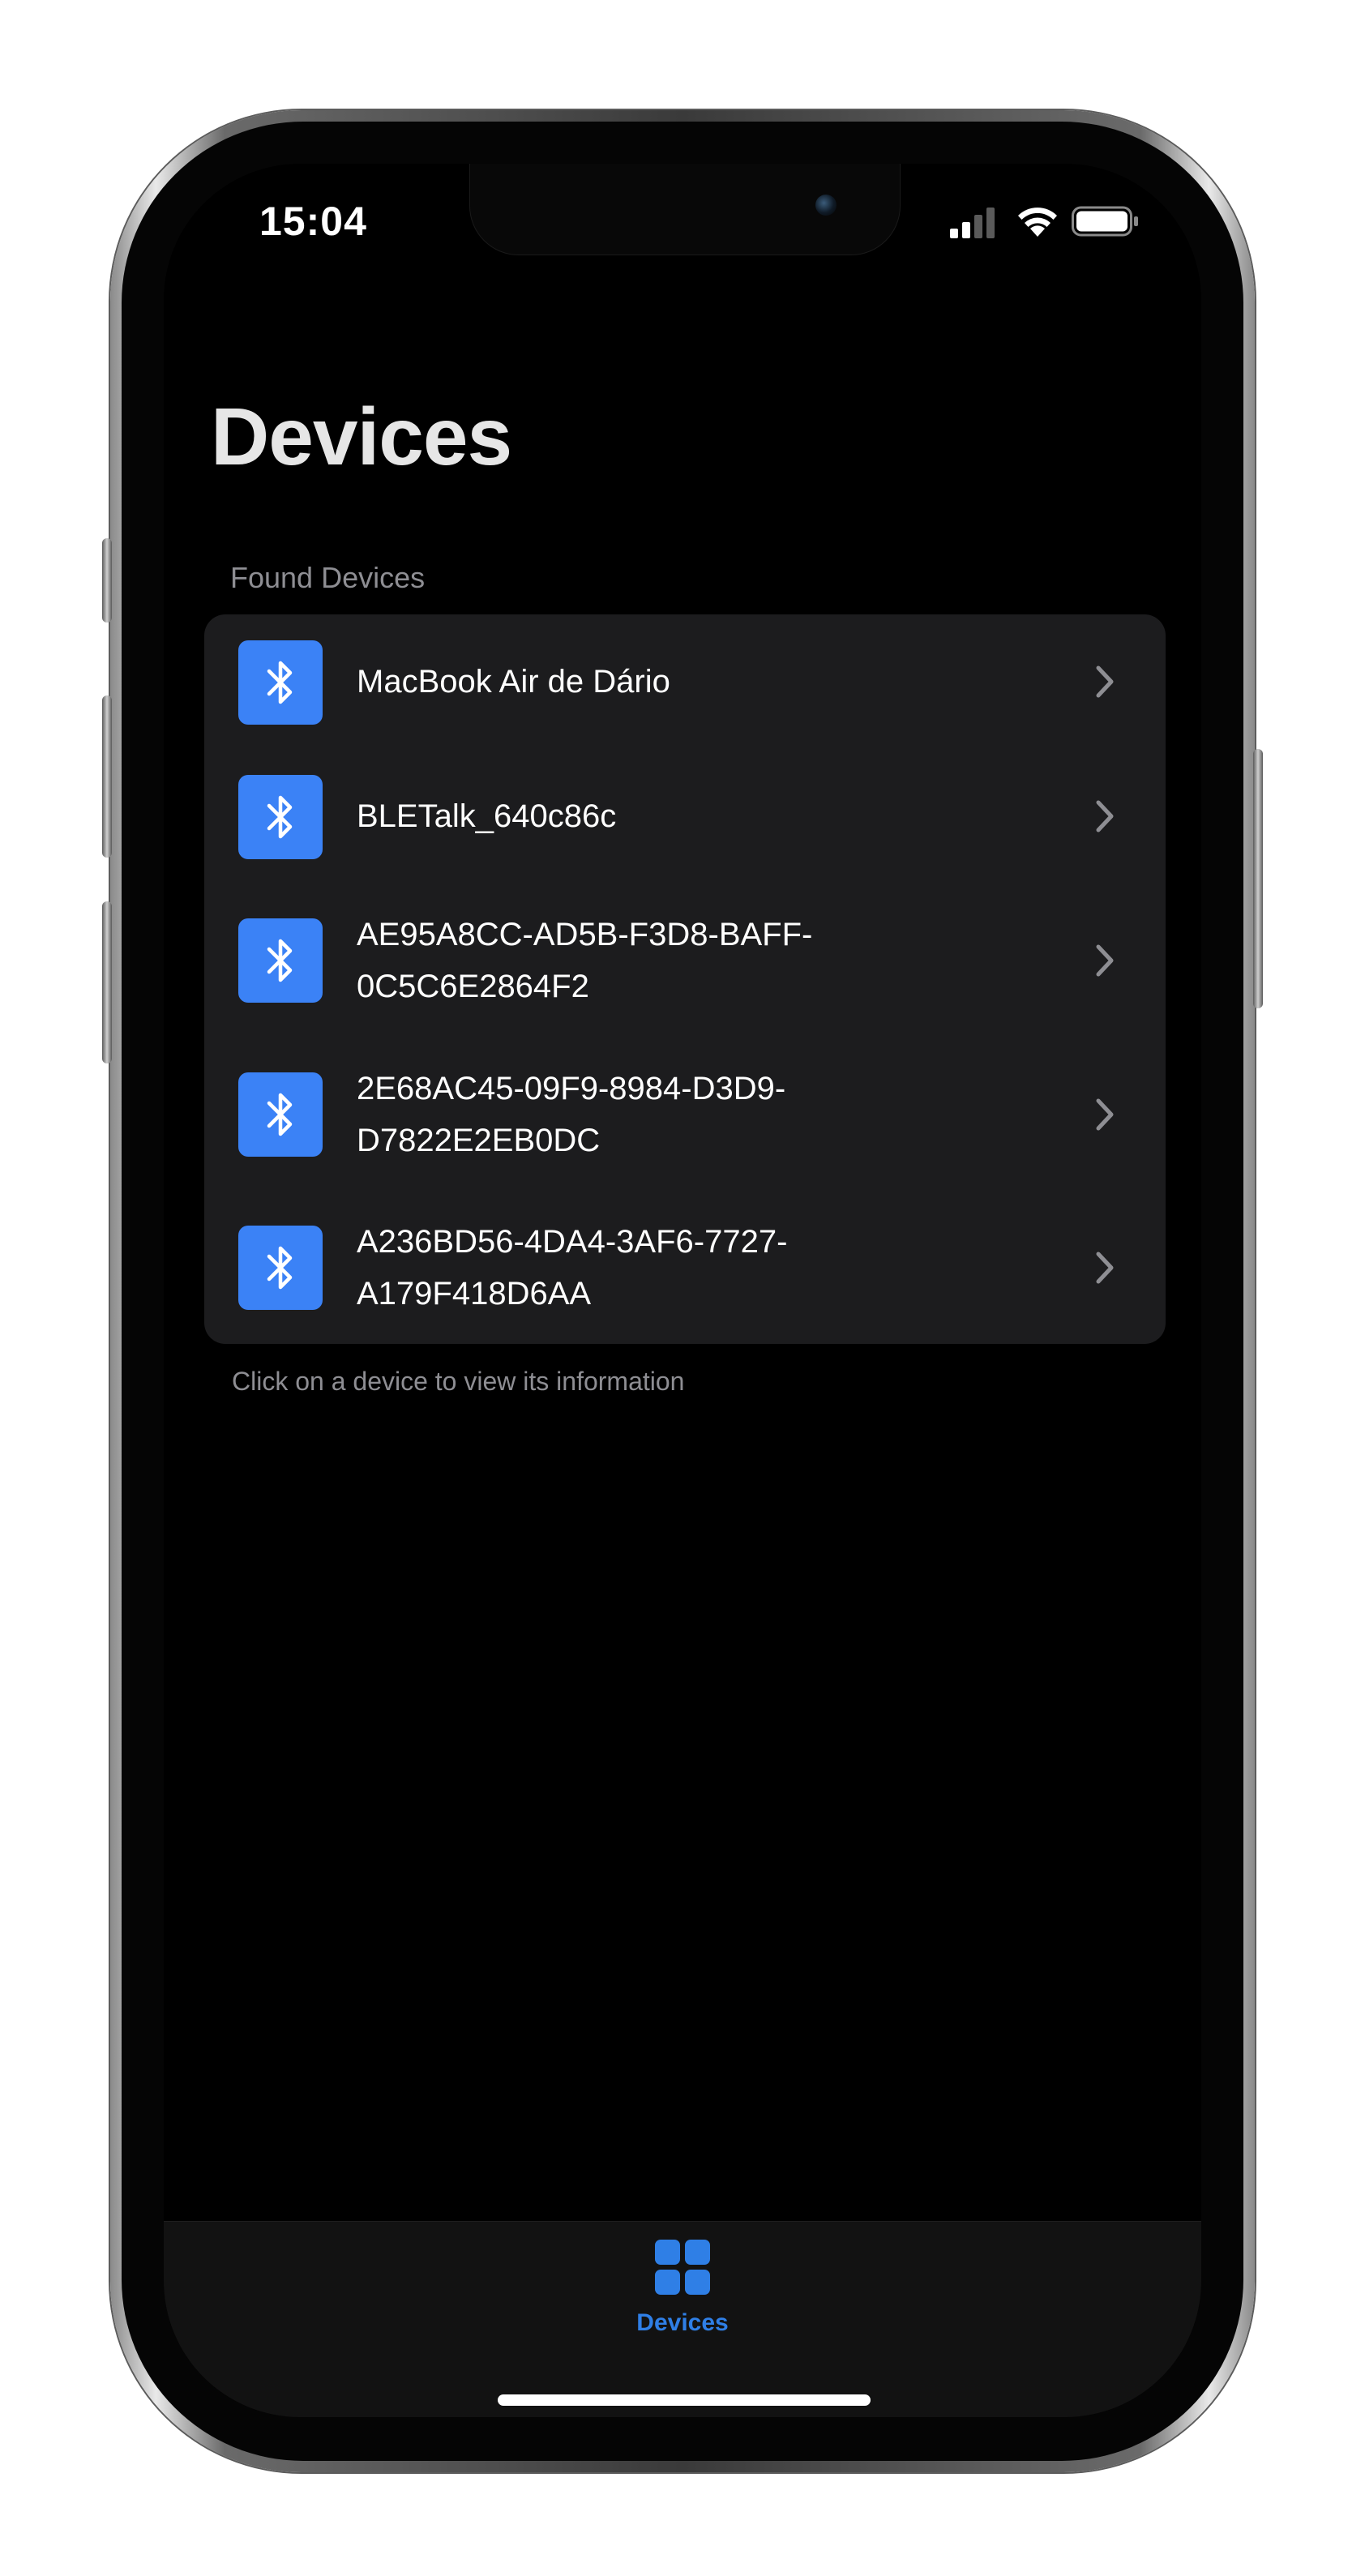 This screenshot has width=1365, height=2576. Describe the element at coordinates (107, 580) in the screenshot. I see `silent-switch` at that location.